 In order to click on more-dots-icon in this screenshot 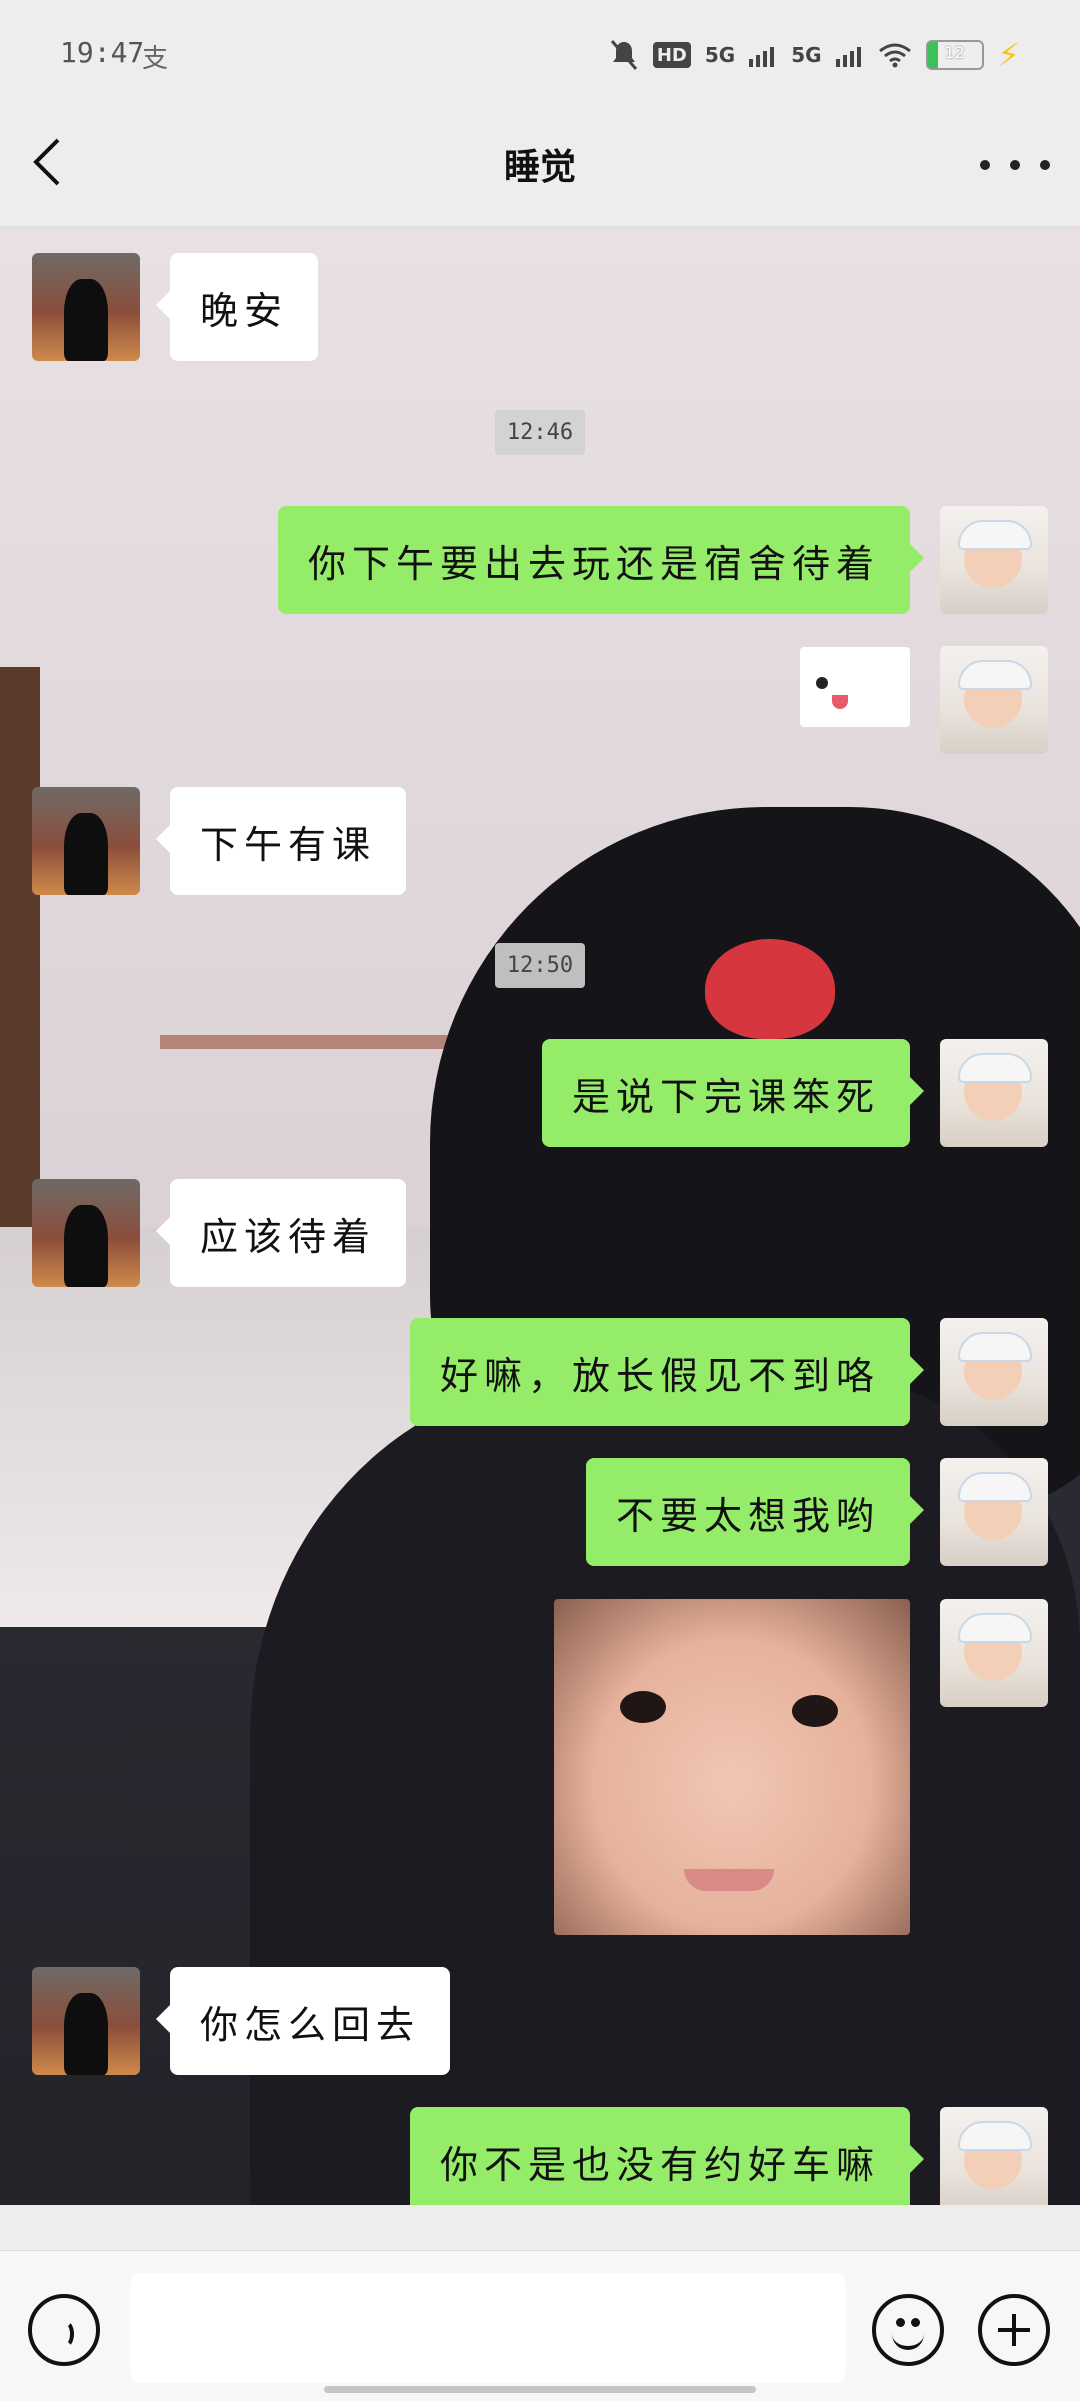, I will do `click(985, 165)`.